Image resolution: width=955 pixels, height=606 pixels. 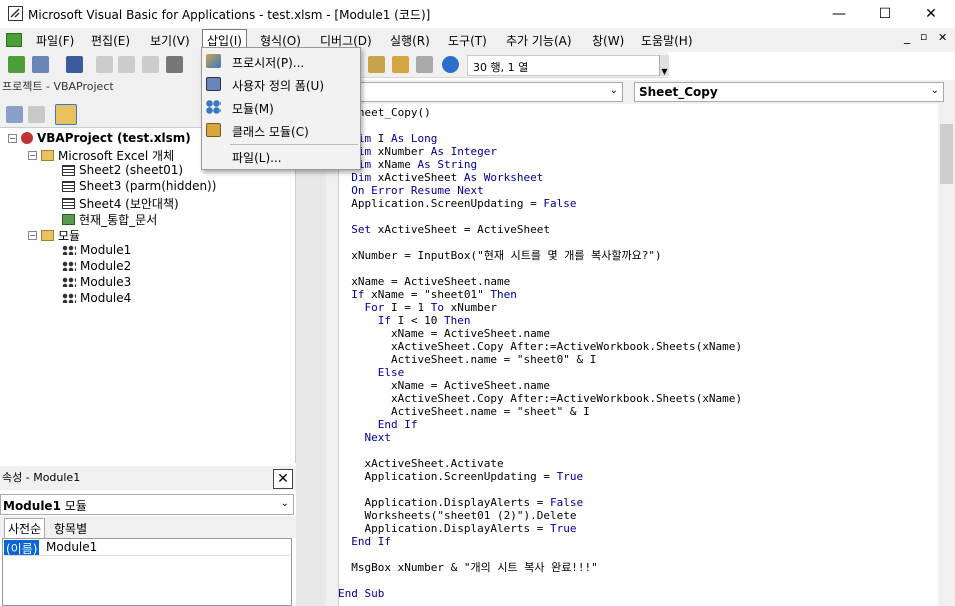 What do you see at coordinates (376, 64) in the screenshot?
I see `object-browser-icon` at bounding box center [376, 64].